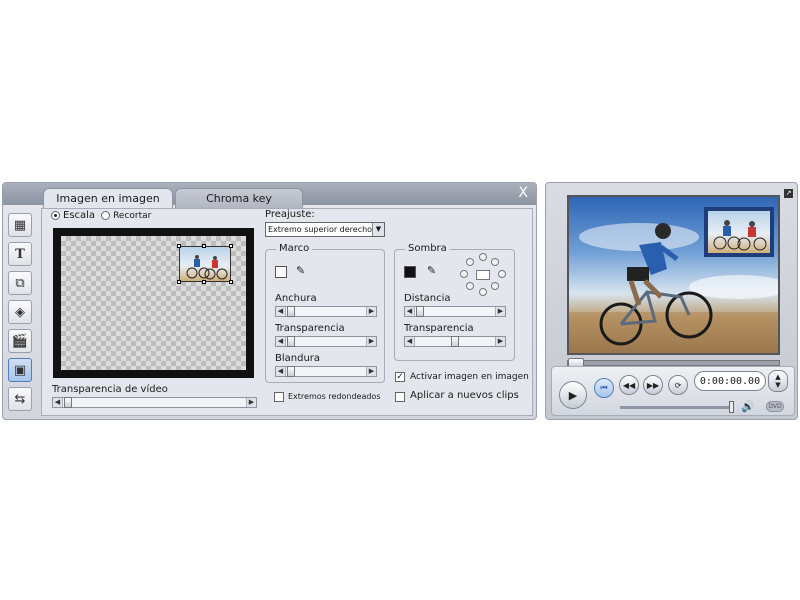 The width and height of the screenshot is (800, 600). What do you see at coordinates (427, 298) in the screenshot?
I see `shadow-distance-label: Distancia` at bounding box center [427, 298].